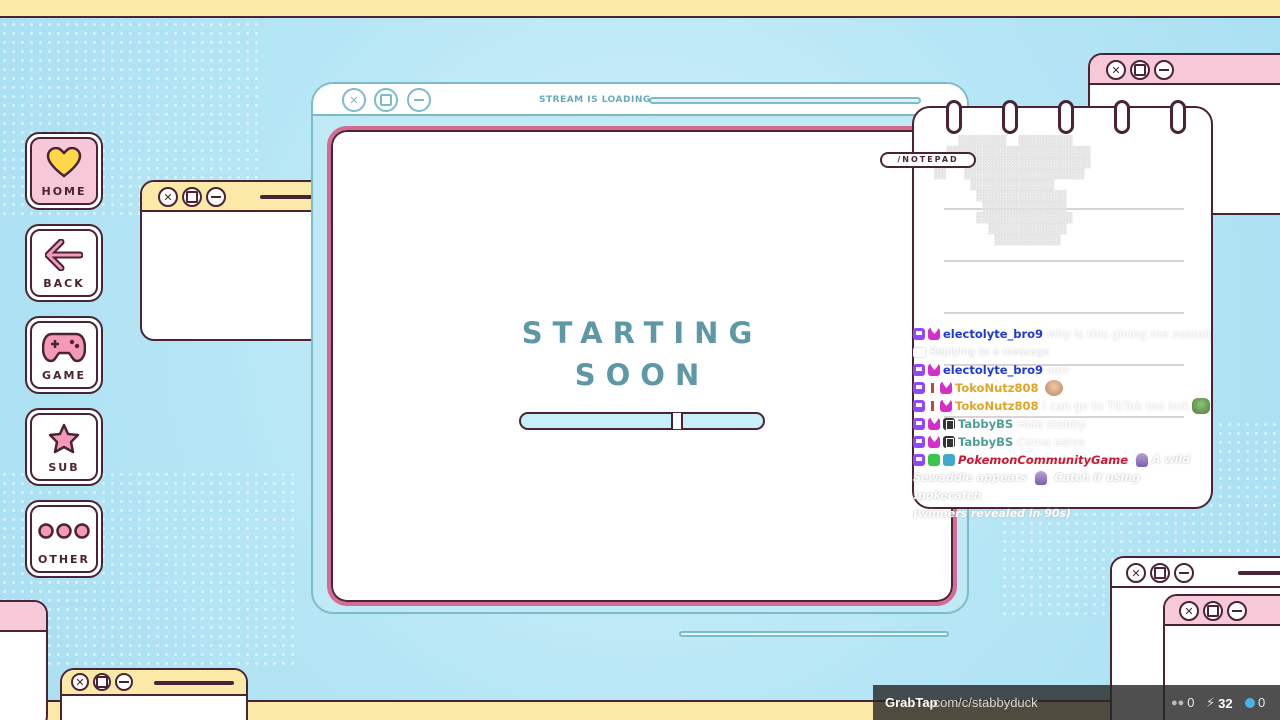  I want to click on arrow-left-icon, so click(64, 255).